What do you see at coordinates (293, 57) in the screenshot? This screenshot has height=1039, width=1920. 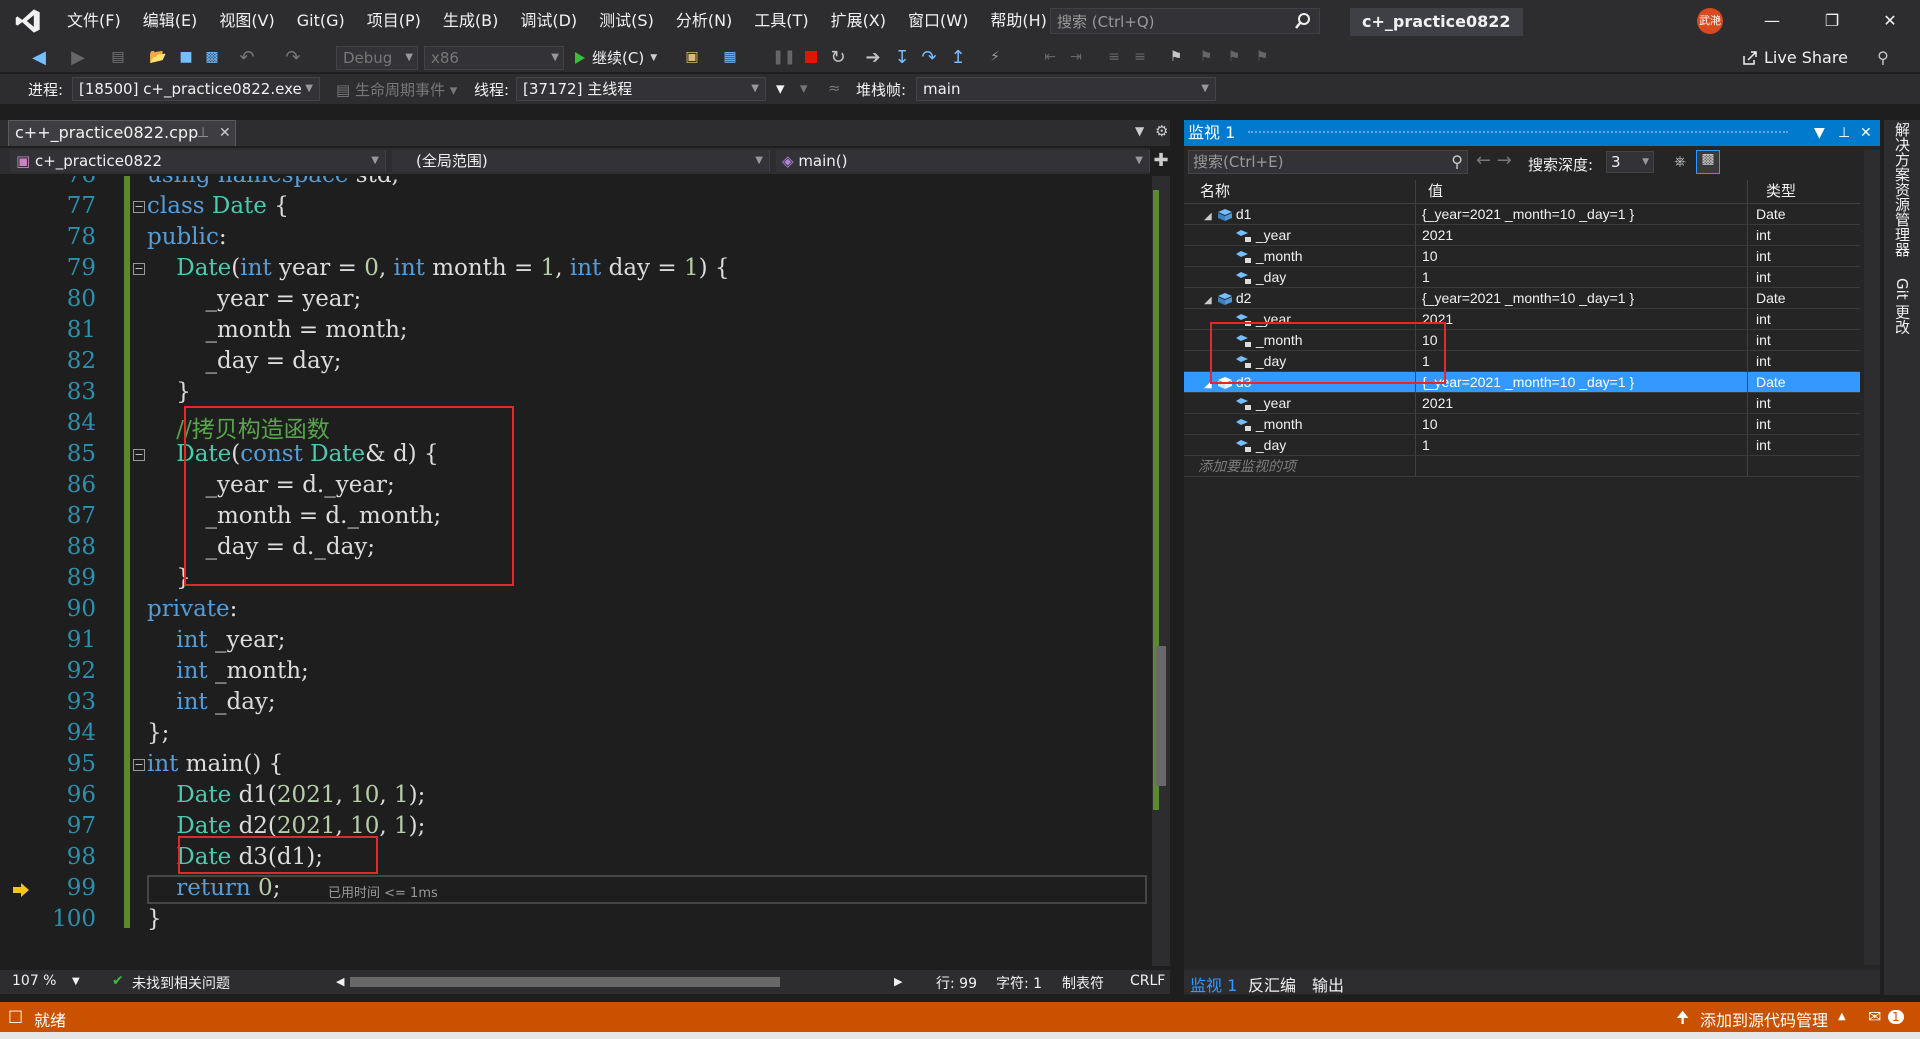 I see `redo-icon: ↷` at bounding box center [293, 57].